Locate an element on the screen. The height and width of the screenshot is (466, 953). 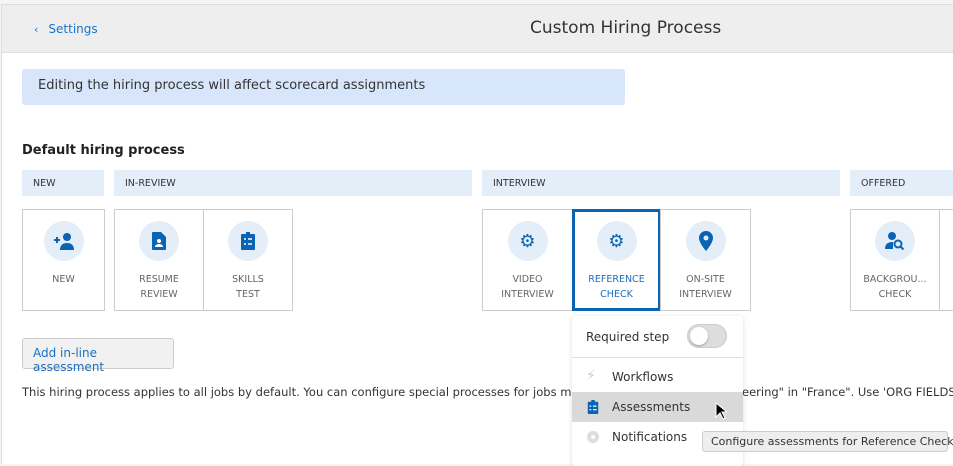
location-pin-icon is located at coordinates (705, 241).